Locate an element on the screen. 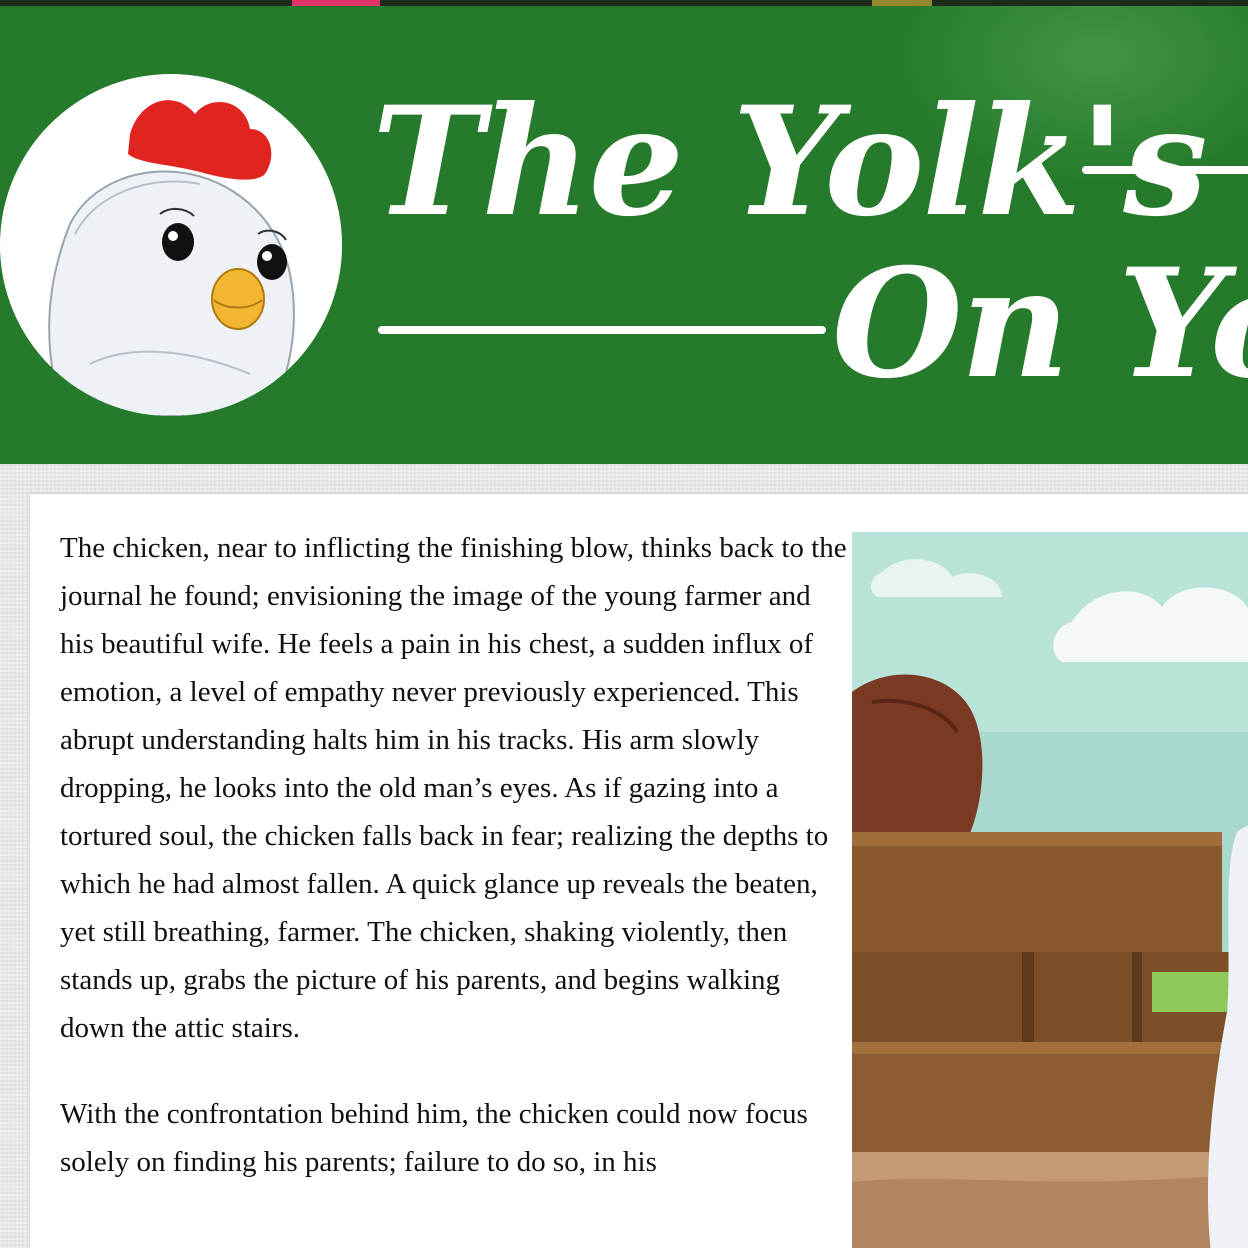  title-rule-bottom is located at coordinates (602, 330).